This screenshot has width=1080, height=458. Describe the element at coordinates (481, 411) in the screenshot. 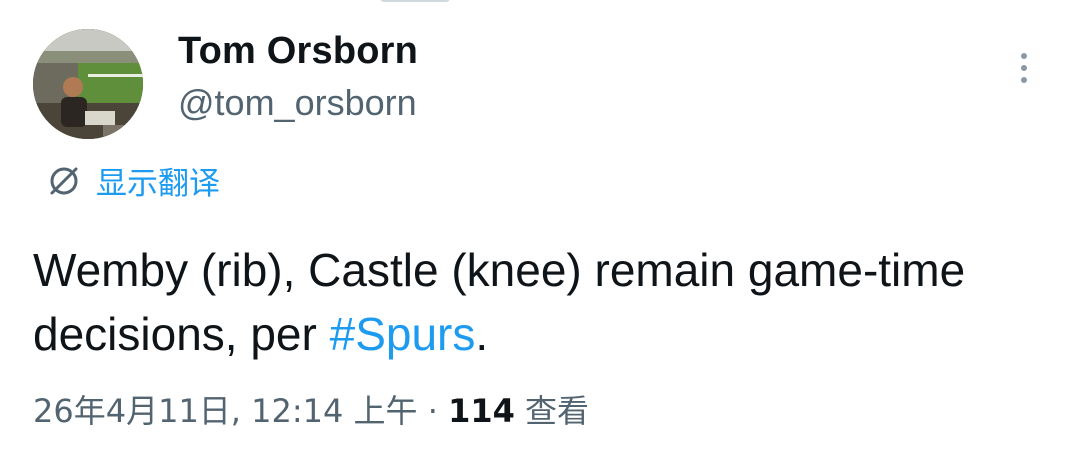

I see `views-count: 114` at that location.